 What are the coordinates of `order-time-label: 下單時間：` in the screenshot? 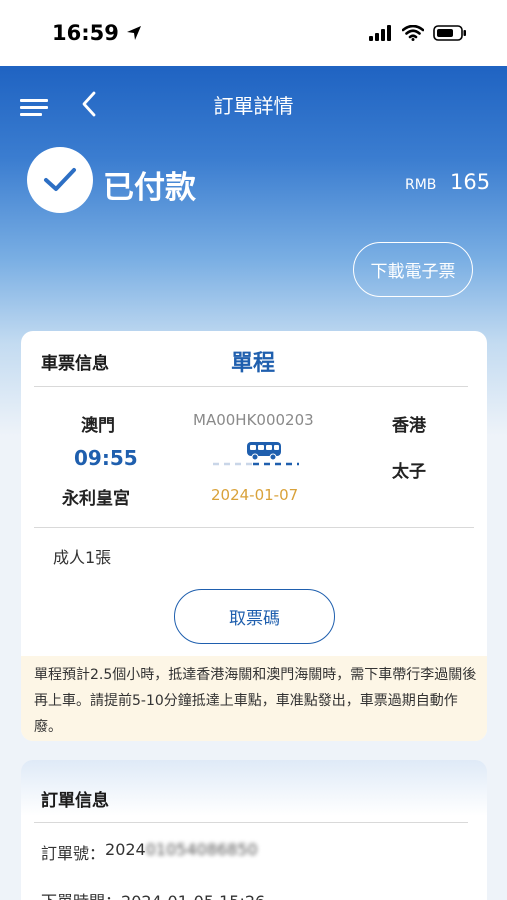 It's located at (81, 896).